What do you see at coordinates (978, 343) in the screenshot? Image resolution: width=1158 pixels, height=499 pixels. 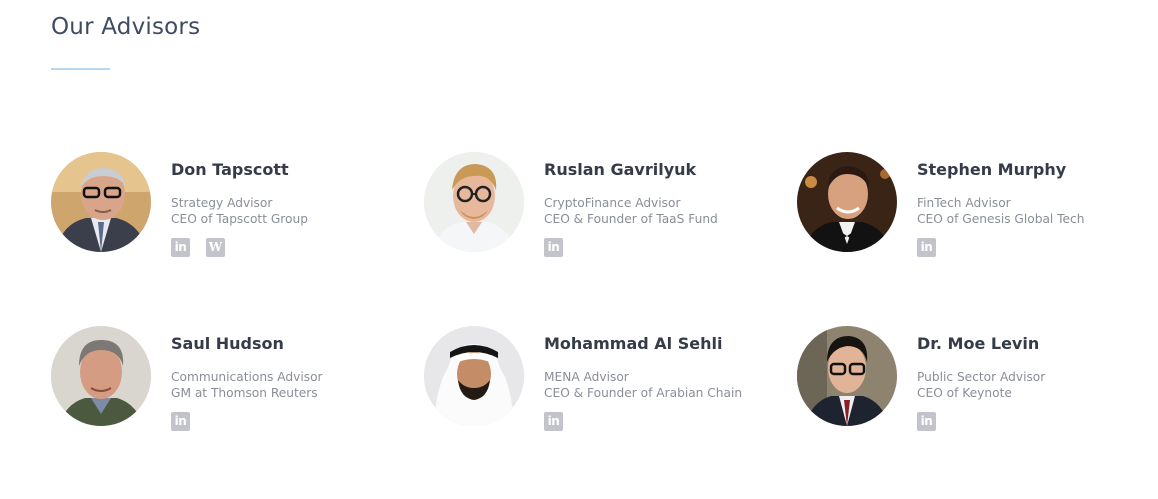 I see `advisor-name: Dr. Moe Levin` at bounding box center [978, 343].